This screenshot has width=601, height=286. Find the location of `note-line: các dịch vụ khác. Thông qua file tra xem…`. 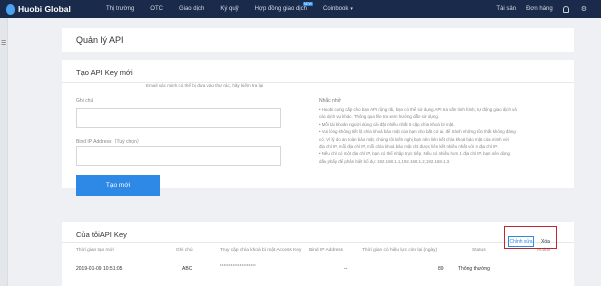

note-line: các dịch vụ khác. Thông qua file tra xem… is located at coordinates (379, 117).